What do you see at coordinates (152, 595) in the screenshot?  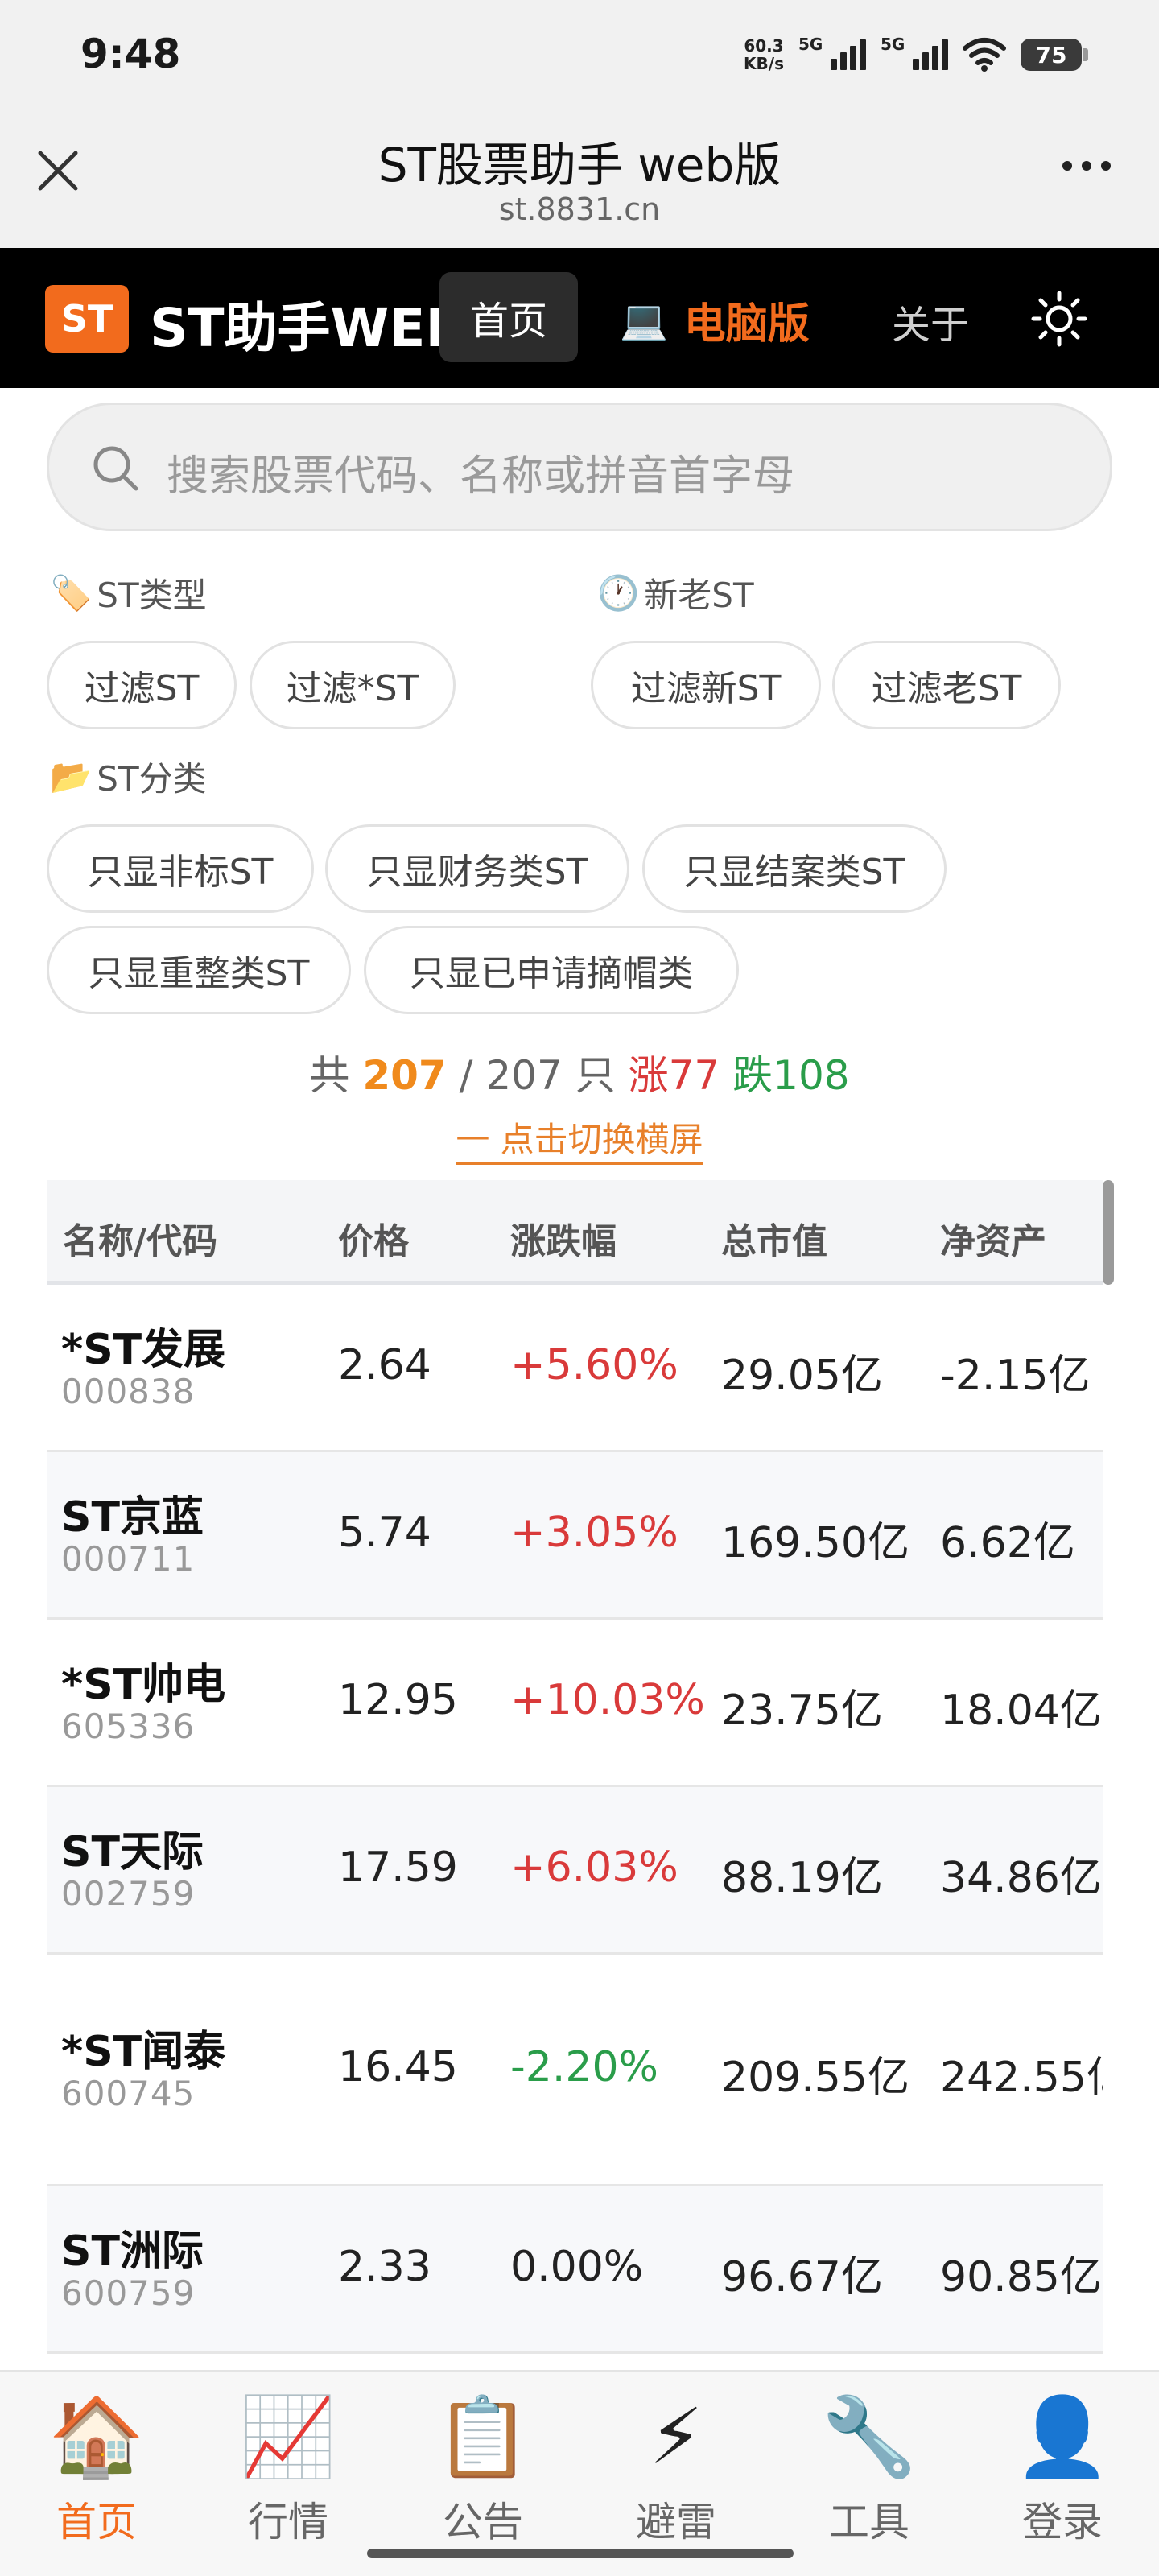 I see `section-title: ST类型` at bounding box center [152, 595].